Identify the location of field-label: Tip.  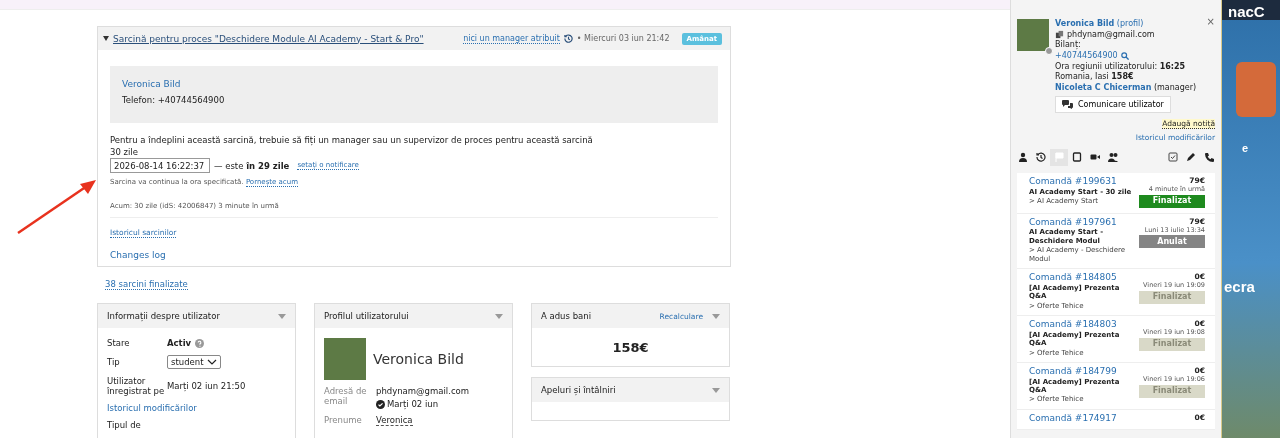
(114, 362).